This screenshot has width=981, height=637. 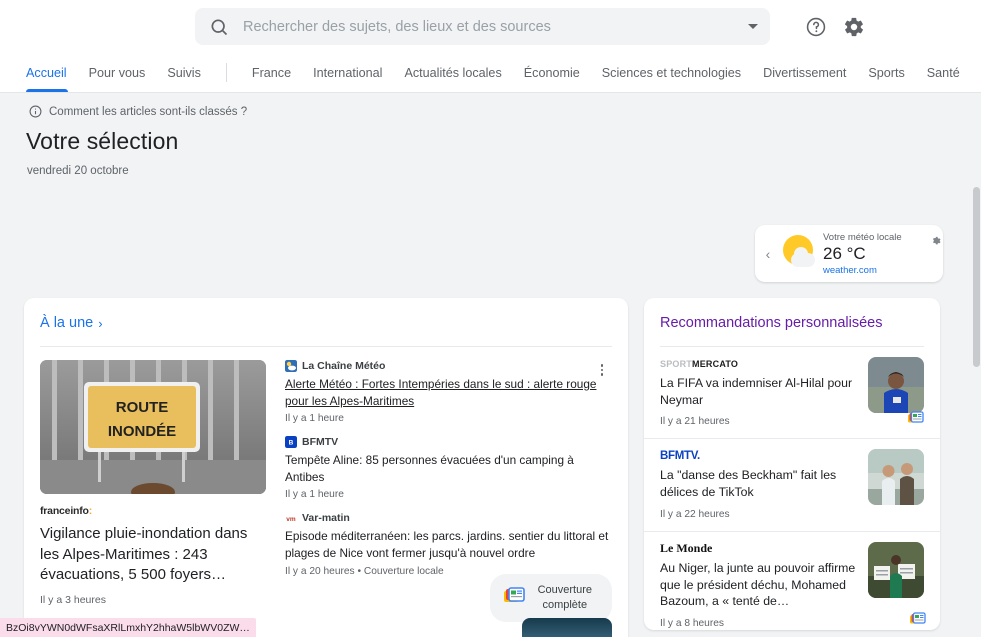 I want to click on sportmercato-logo-icon: SPORTMERCATO, so click(x=699, y=363).